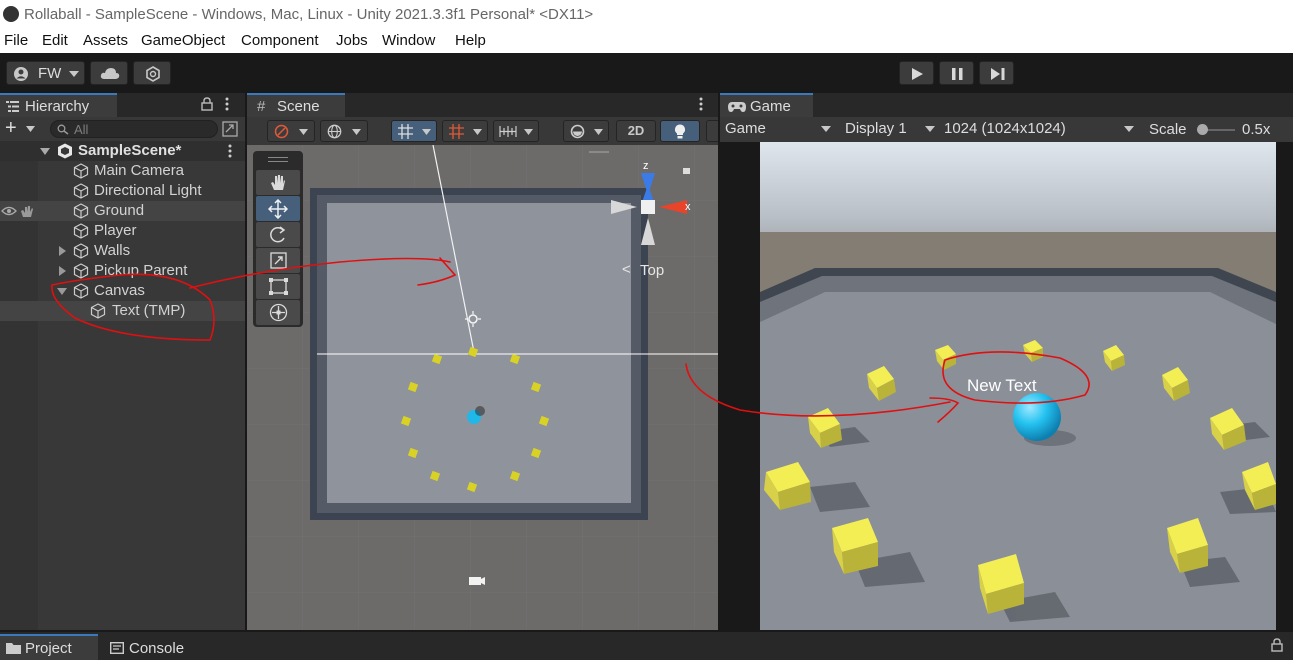  I want to click on lighting-toggle, so click(680, 131).